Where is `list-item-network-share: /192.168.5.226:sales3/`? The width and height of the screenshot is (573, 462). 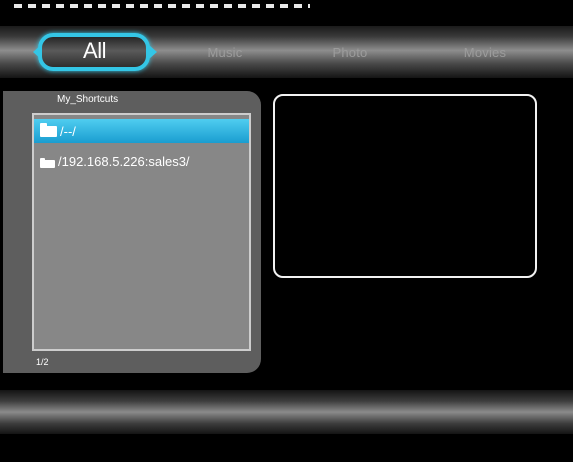
list-item-network-share: /192.168.5.226:sales3/ is located at coordinates (141, 161).